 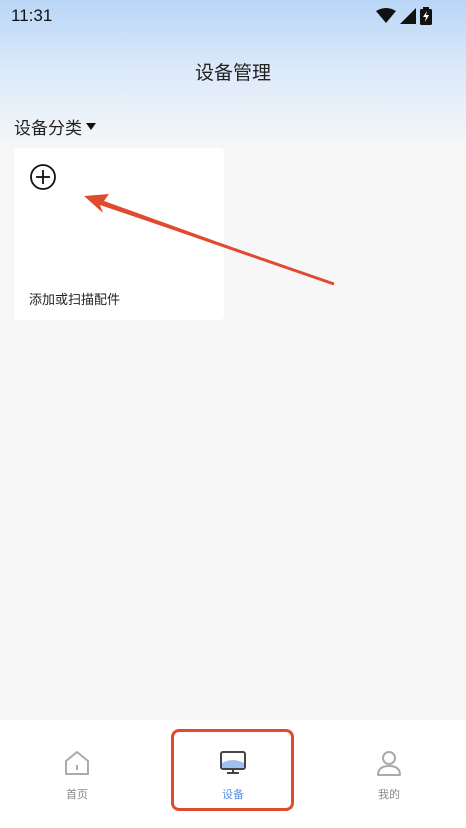 What do you see at coordinates (119, 234) in the screenshot?
I see `add-accessory-card: 添加或扫描配件` at bounding box center [119, 234].